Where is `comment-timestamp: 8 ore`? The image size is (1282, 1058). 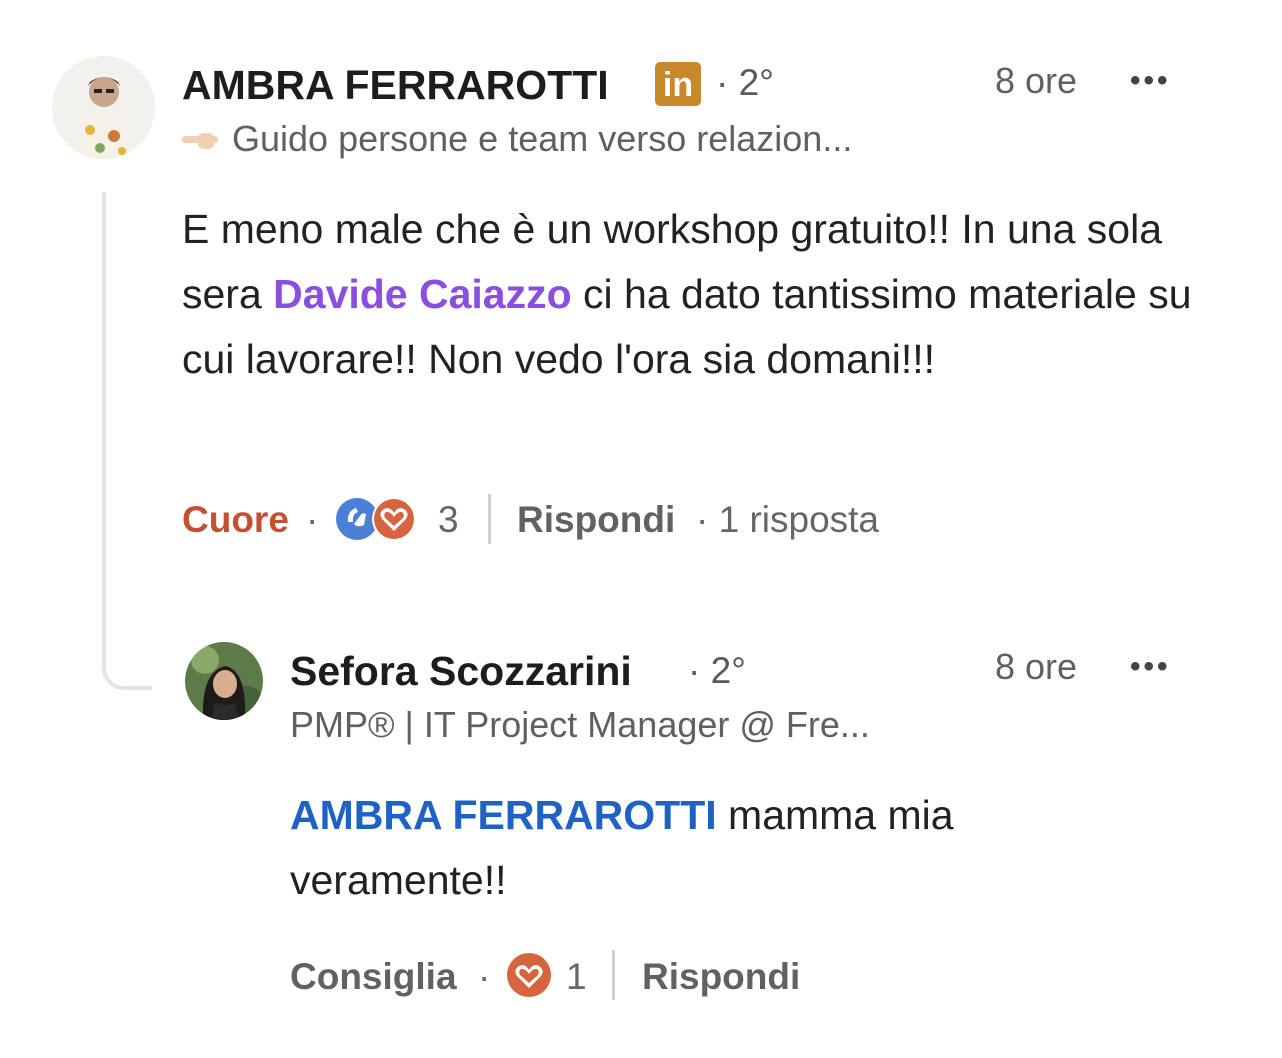
comment-timestamp: 8 ore is located at coordinates (1036, 80).